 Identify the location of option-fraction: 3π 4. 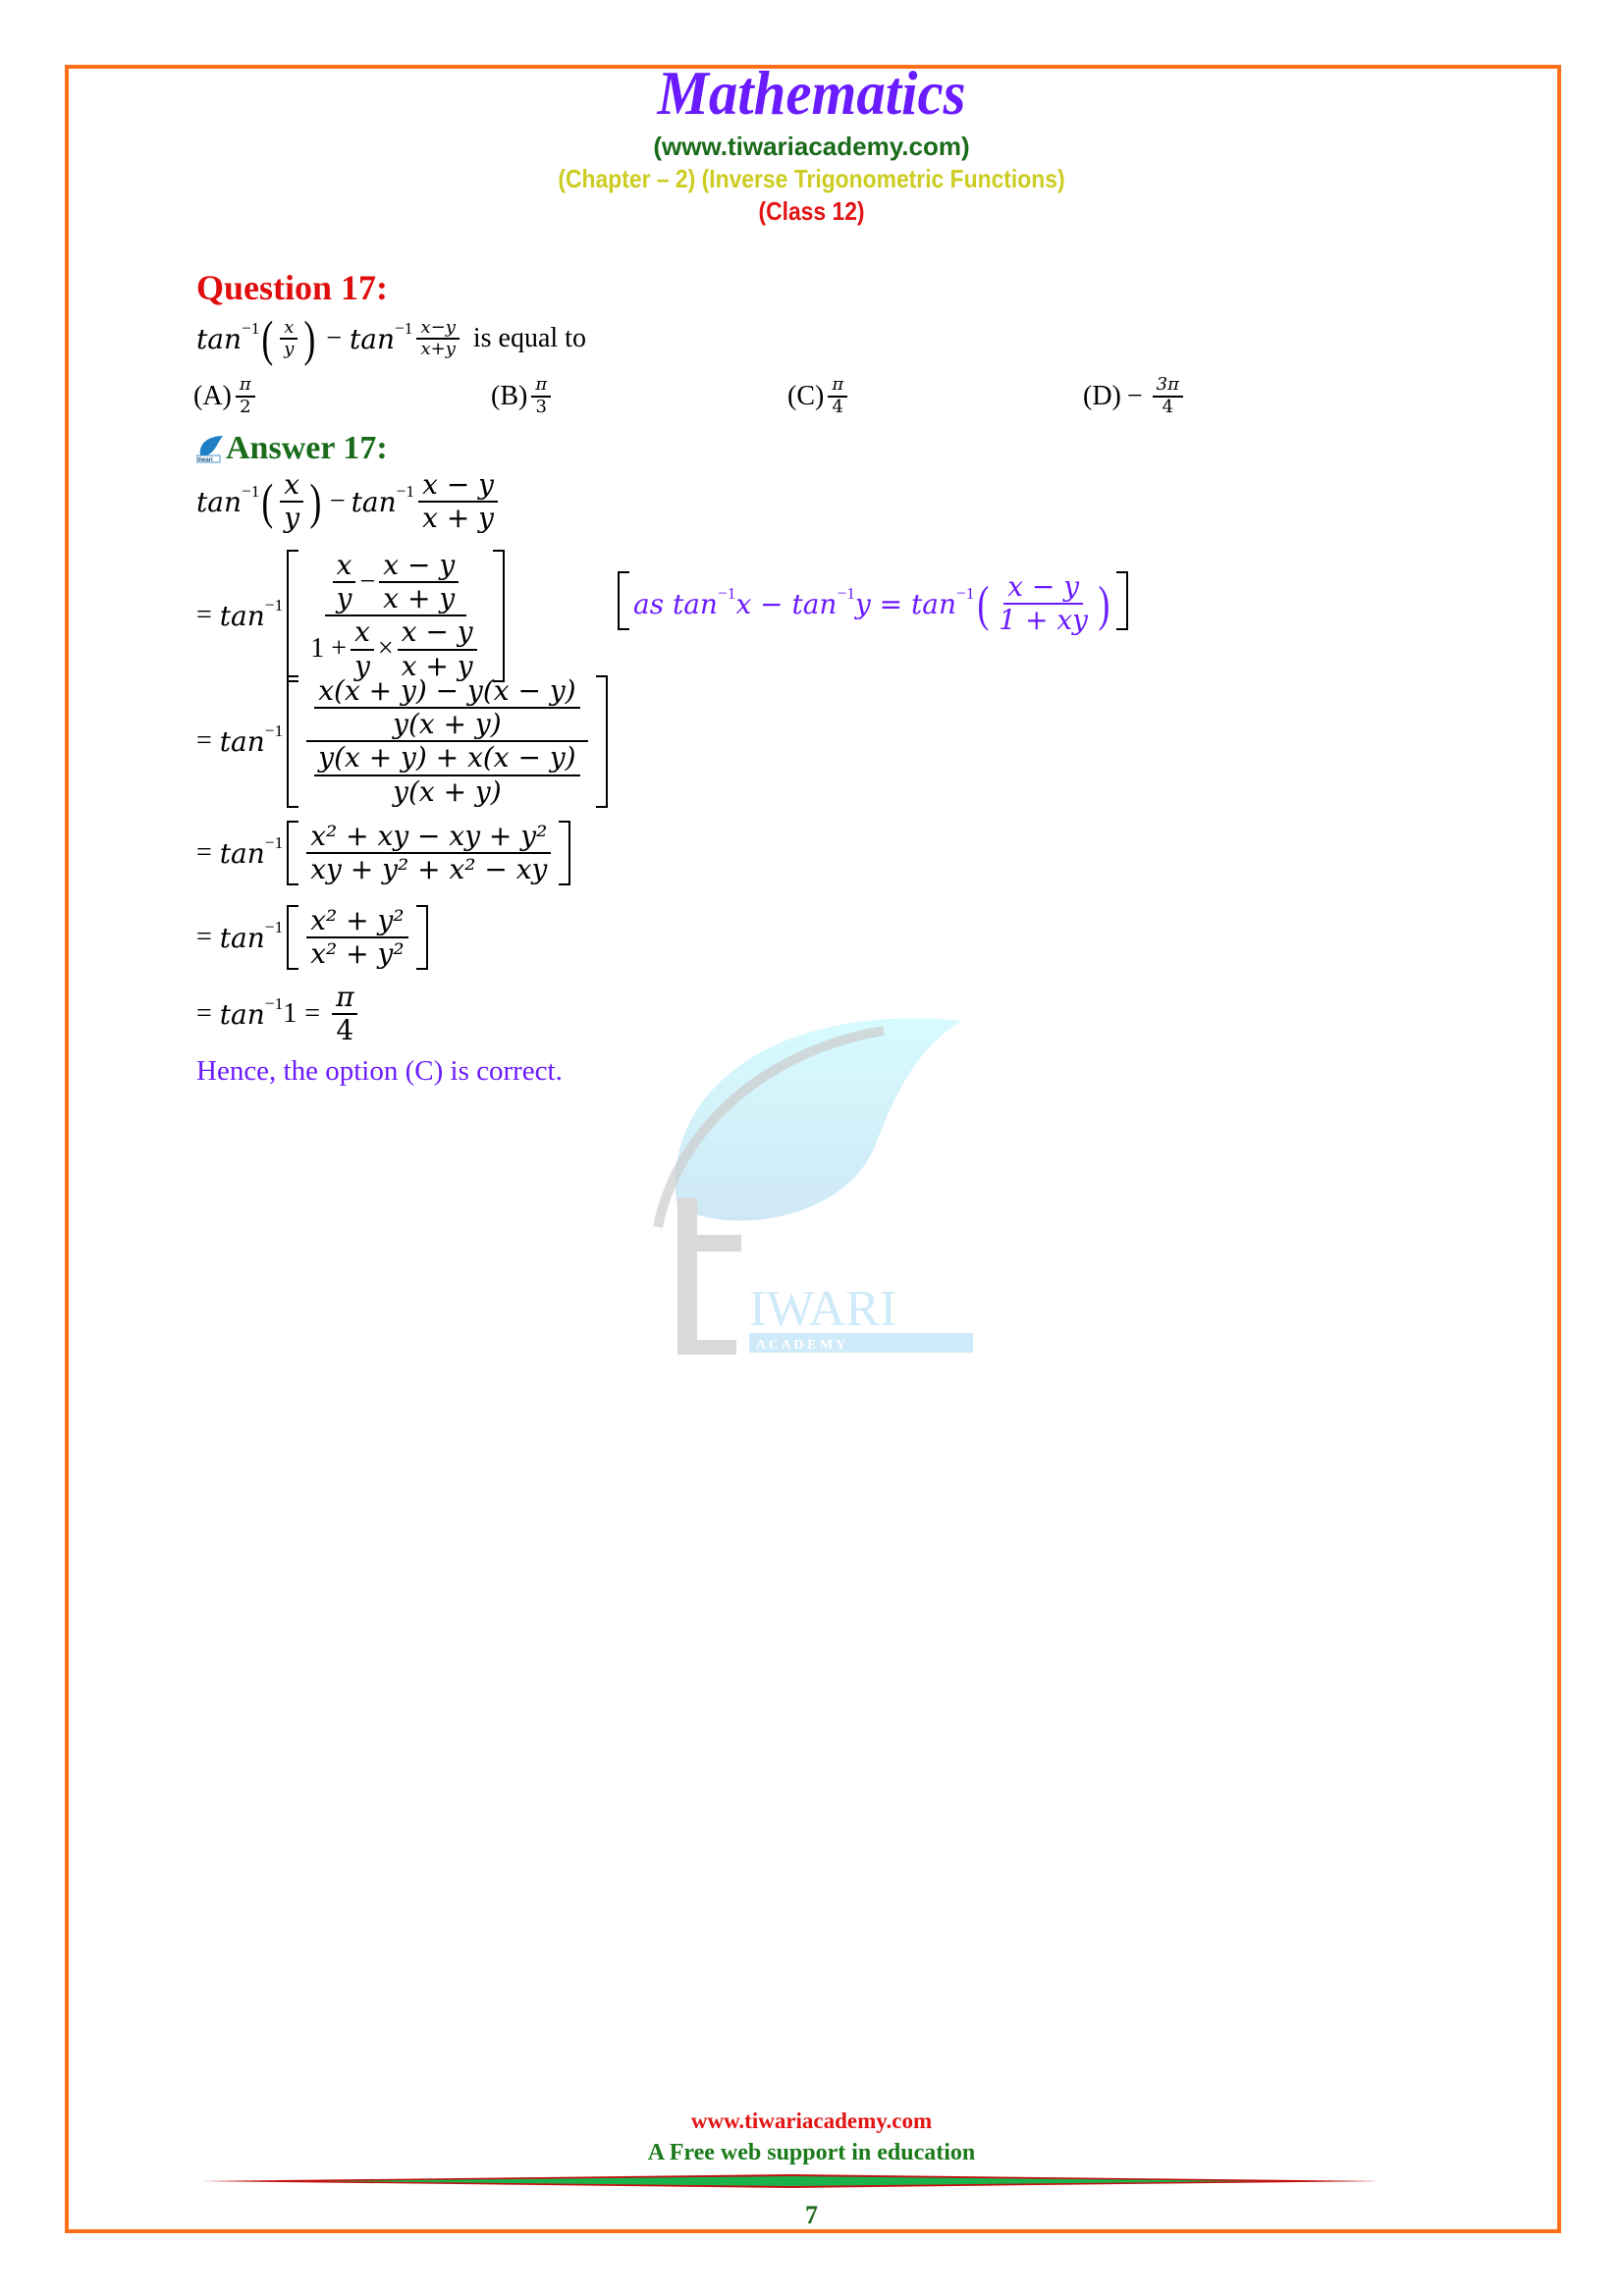
(1167, 395).